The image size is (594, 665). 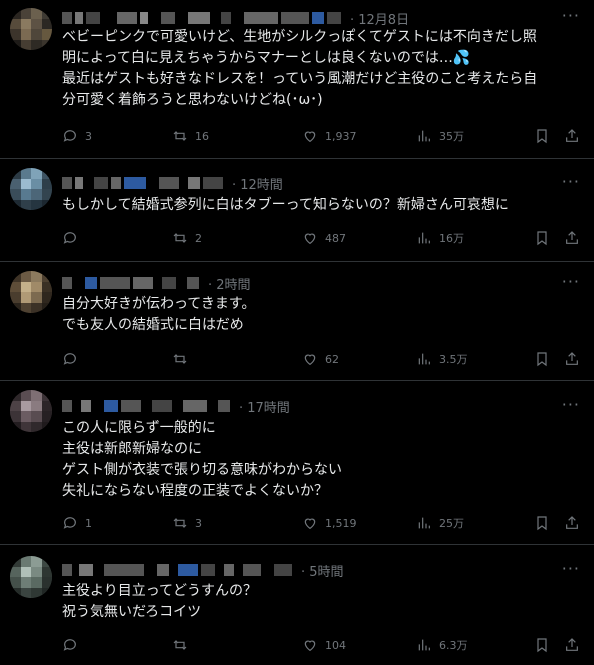 I want to click on views-button: 35万, so click(x=440, y=136).